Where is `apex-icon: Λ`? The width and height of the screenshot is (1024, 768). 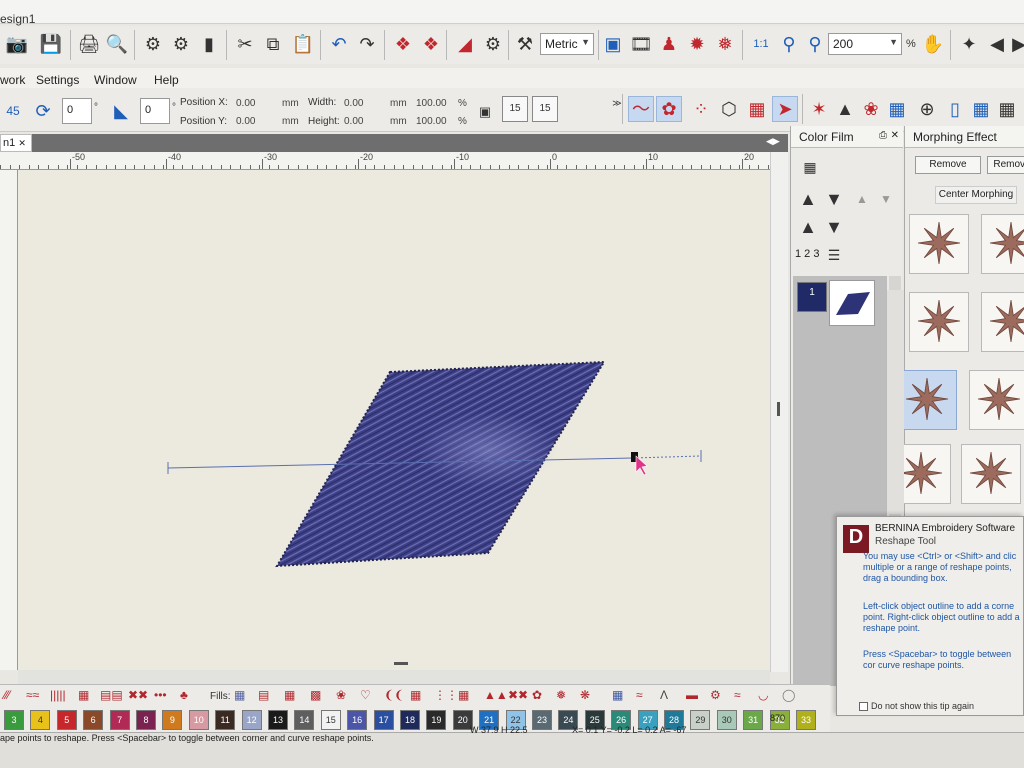 apex-icon: Λ is located at coordinates (664, 697).